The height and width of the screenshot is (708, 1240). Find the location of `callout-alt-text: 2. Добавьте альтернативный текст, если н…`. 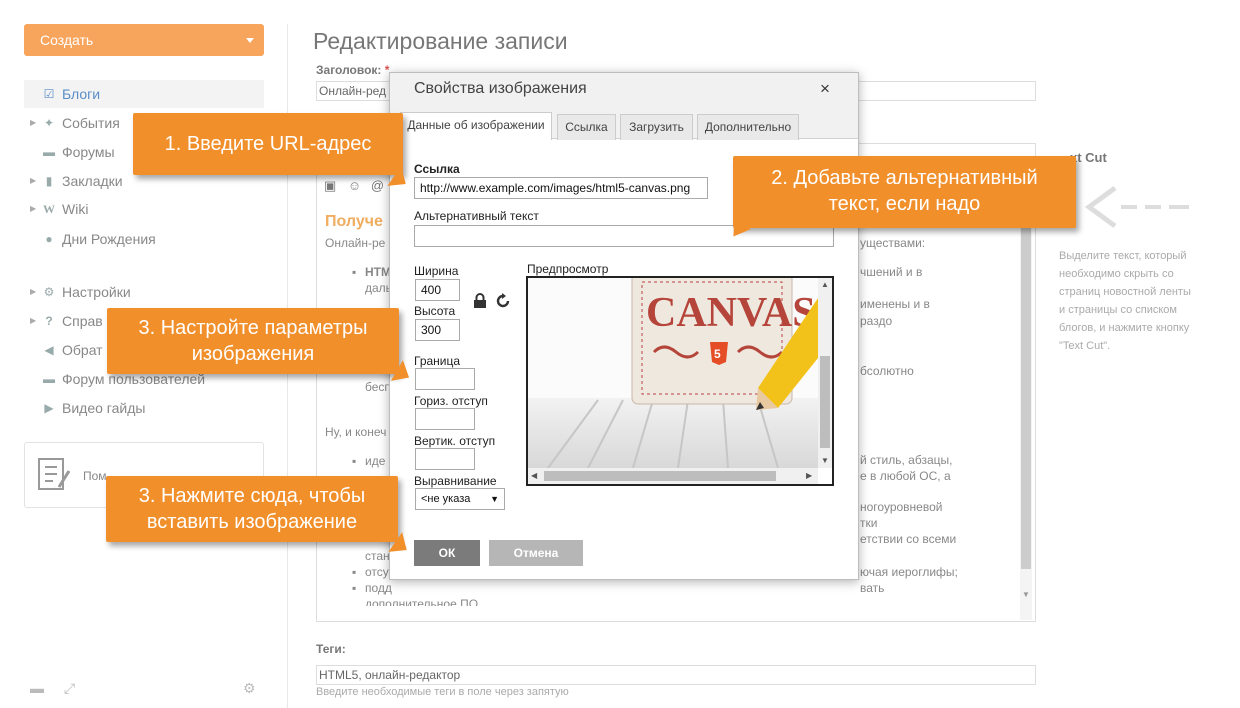

callout-alt-text: 2. Добавьте альтернативный текст, если н… is located at coordinates (904, 192).